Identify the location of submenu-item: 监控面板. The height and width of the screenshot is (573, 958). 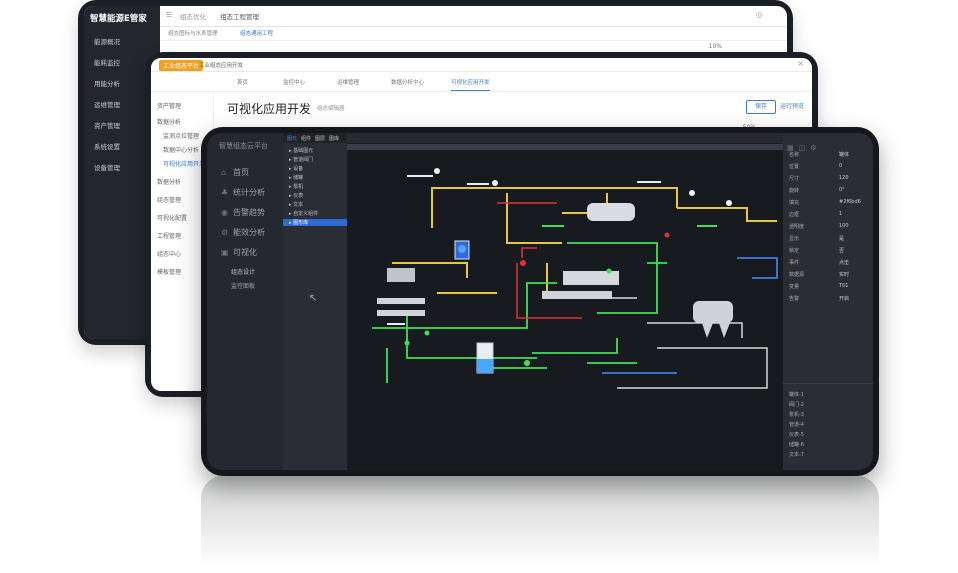
(243, 285).